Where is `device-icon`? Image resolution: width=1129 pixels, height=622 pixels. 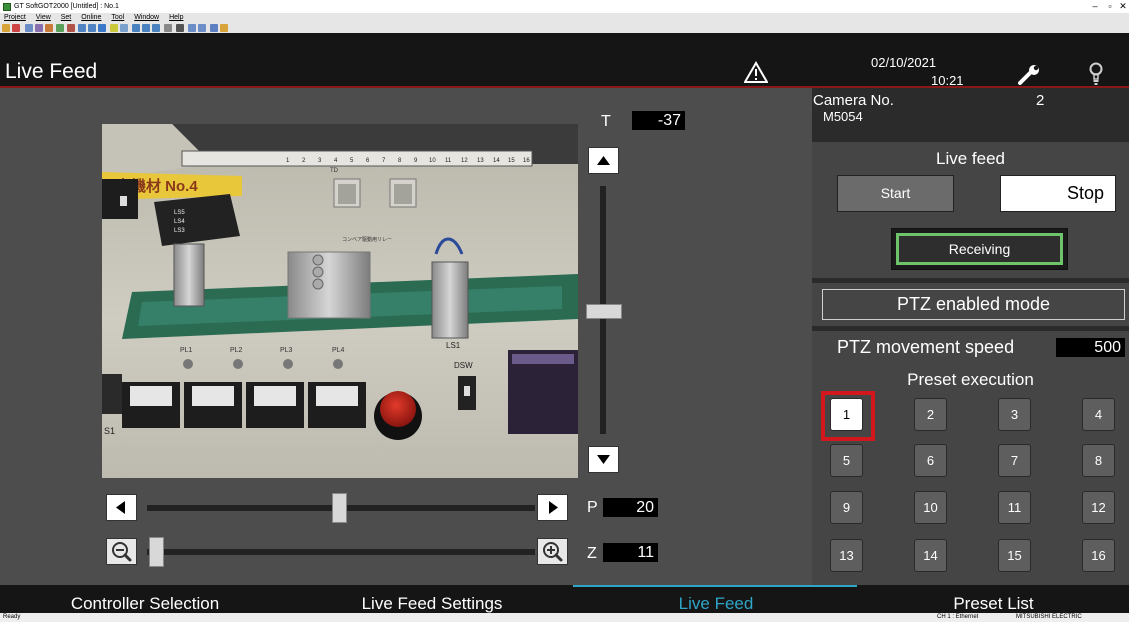 device-icon is located at coordinates (60, 28).